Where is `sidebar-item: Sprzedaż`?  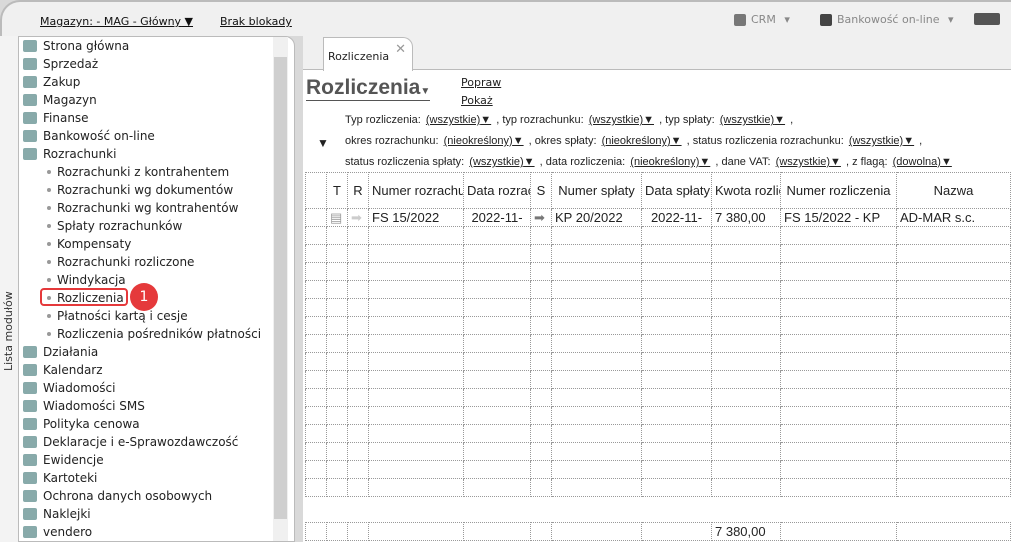
sidebar-item: Sprzedaż is located at coordinates (60, 64).